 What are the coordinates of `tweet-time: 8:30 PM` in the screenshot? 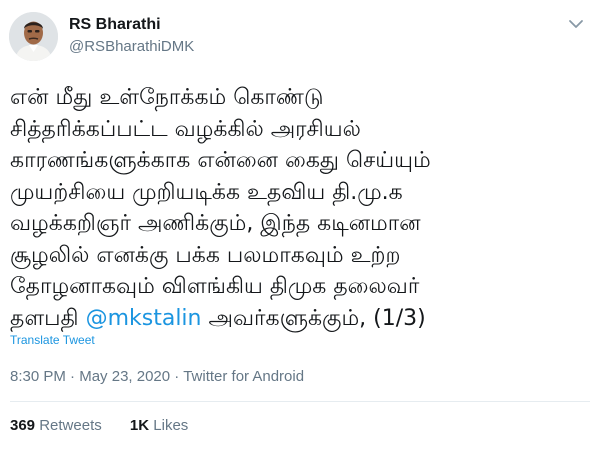 It's located at (38, 376).